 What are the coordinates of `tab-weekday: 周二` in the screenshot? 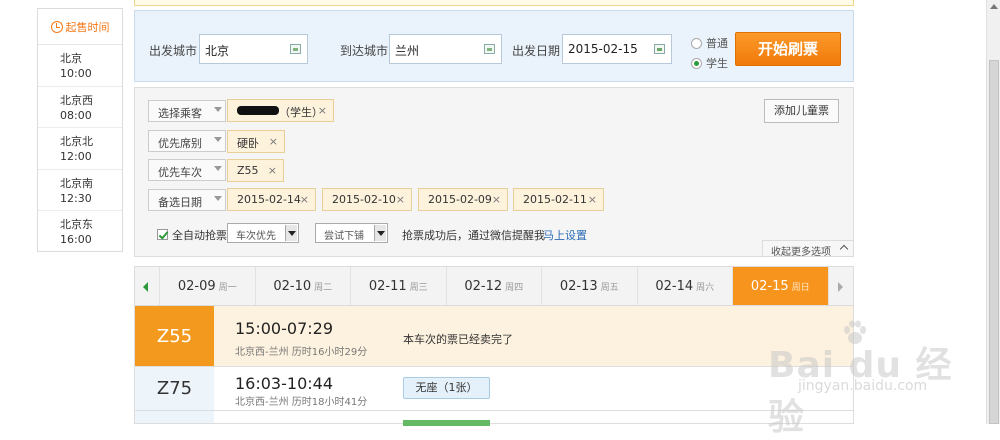 It's located at (323, 287).